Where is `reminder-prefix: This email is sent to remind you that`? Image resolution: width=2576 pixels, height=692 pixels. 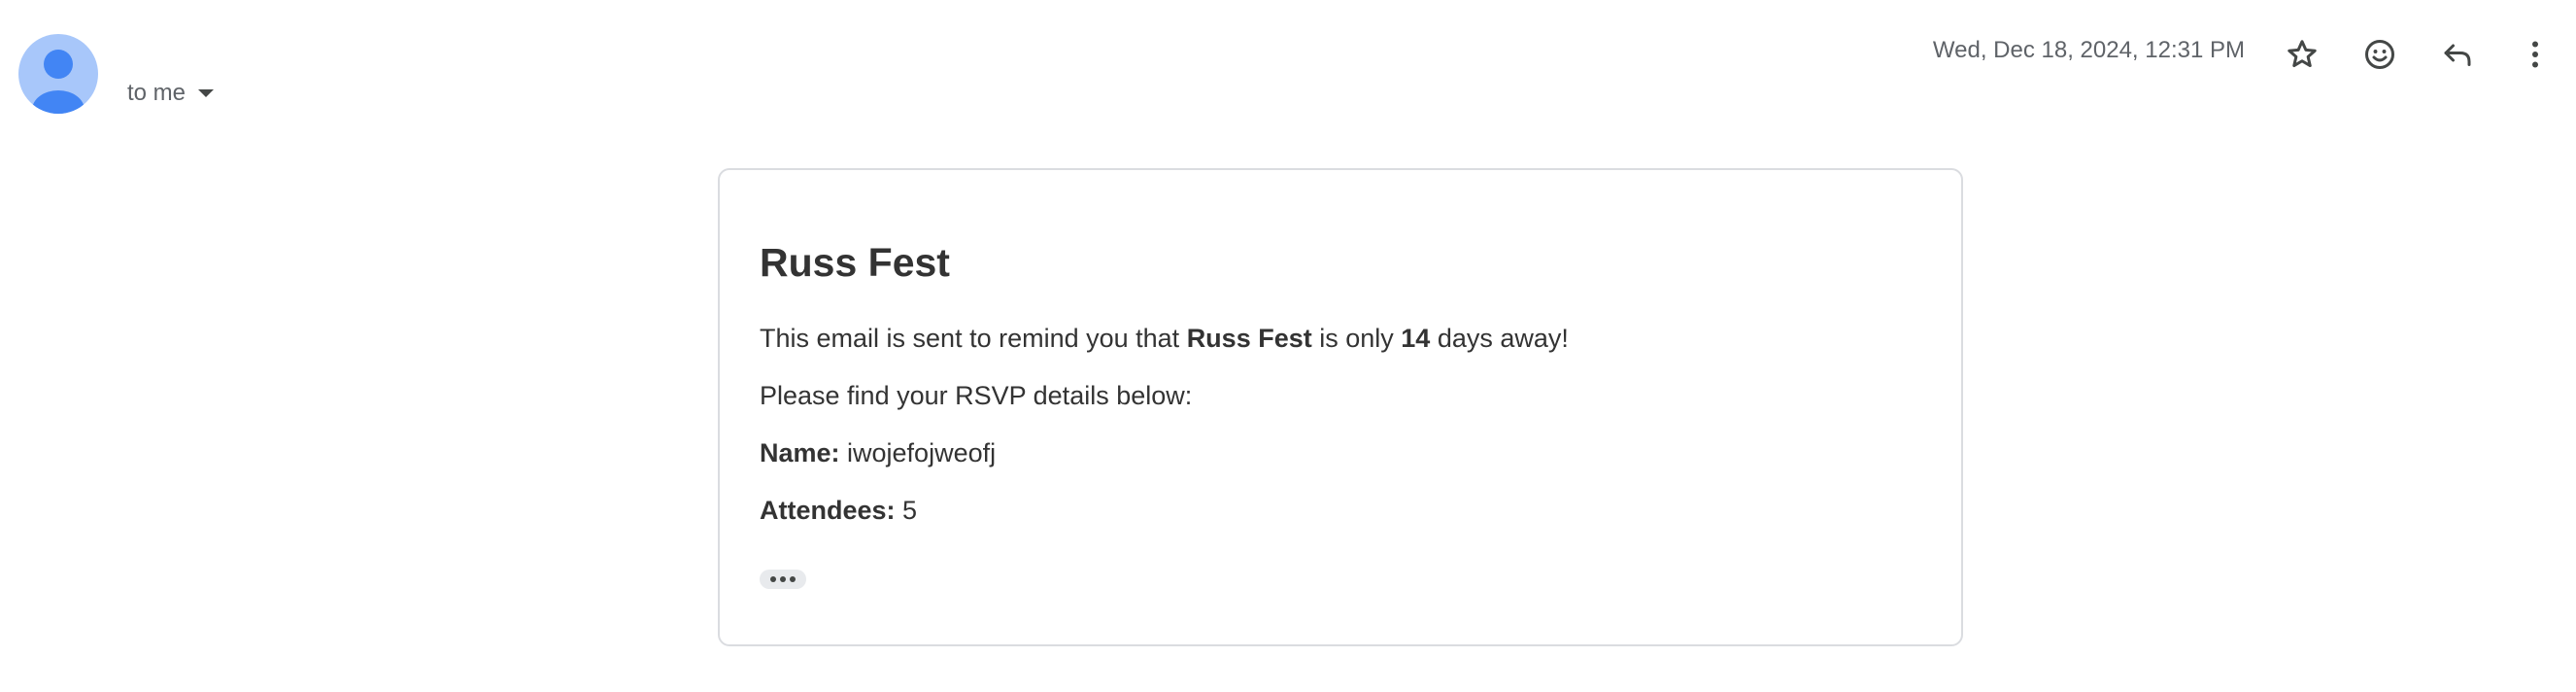 reminder-prefix: This email is sent to remind you that is located at coordinates (973, 339).